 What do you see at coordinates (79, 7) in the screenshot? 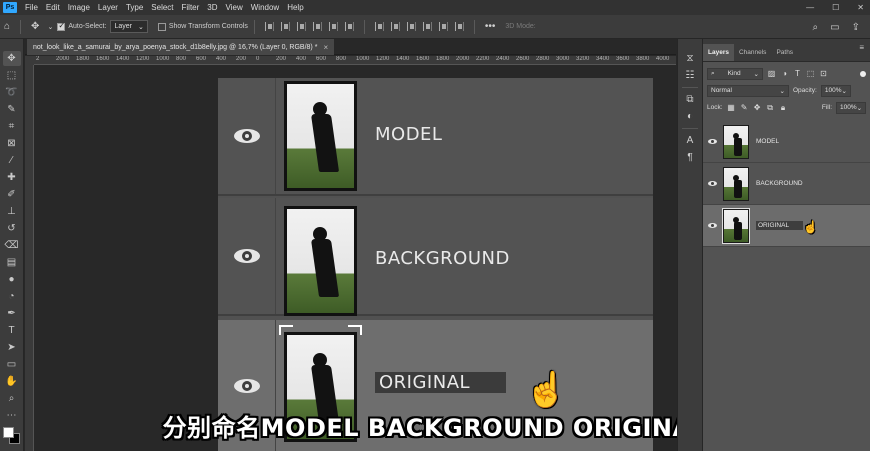
I see `menu-image: Image` at bounding box center [79, 7].